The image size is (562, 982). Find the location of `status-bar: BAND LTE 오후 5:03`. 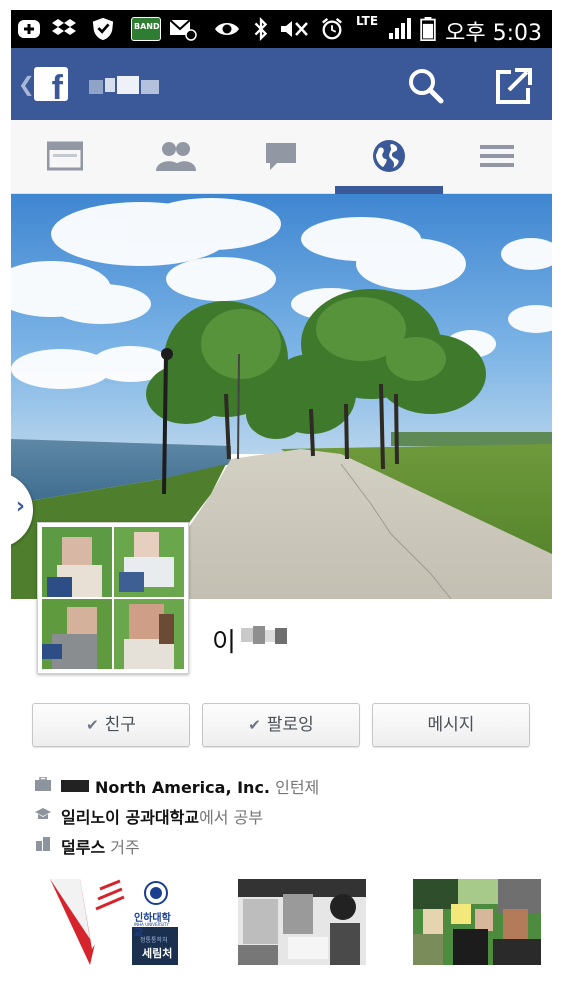

status-bar: BAND LTE 오후 5:03 is located at coordinates (281, 29).